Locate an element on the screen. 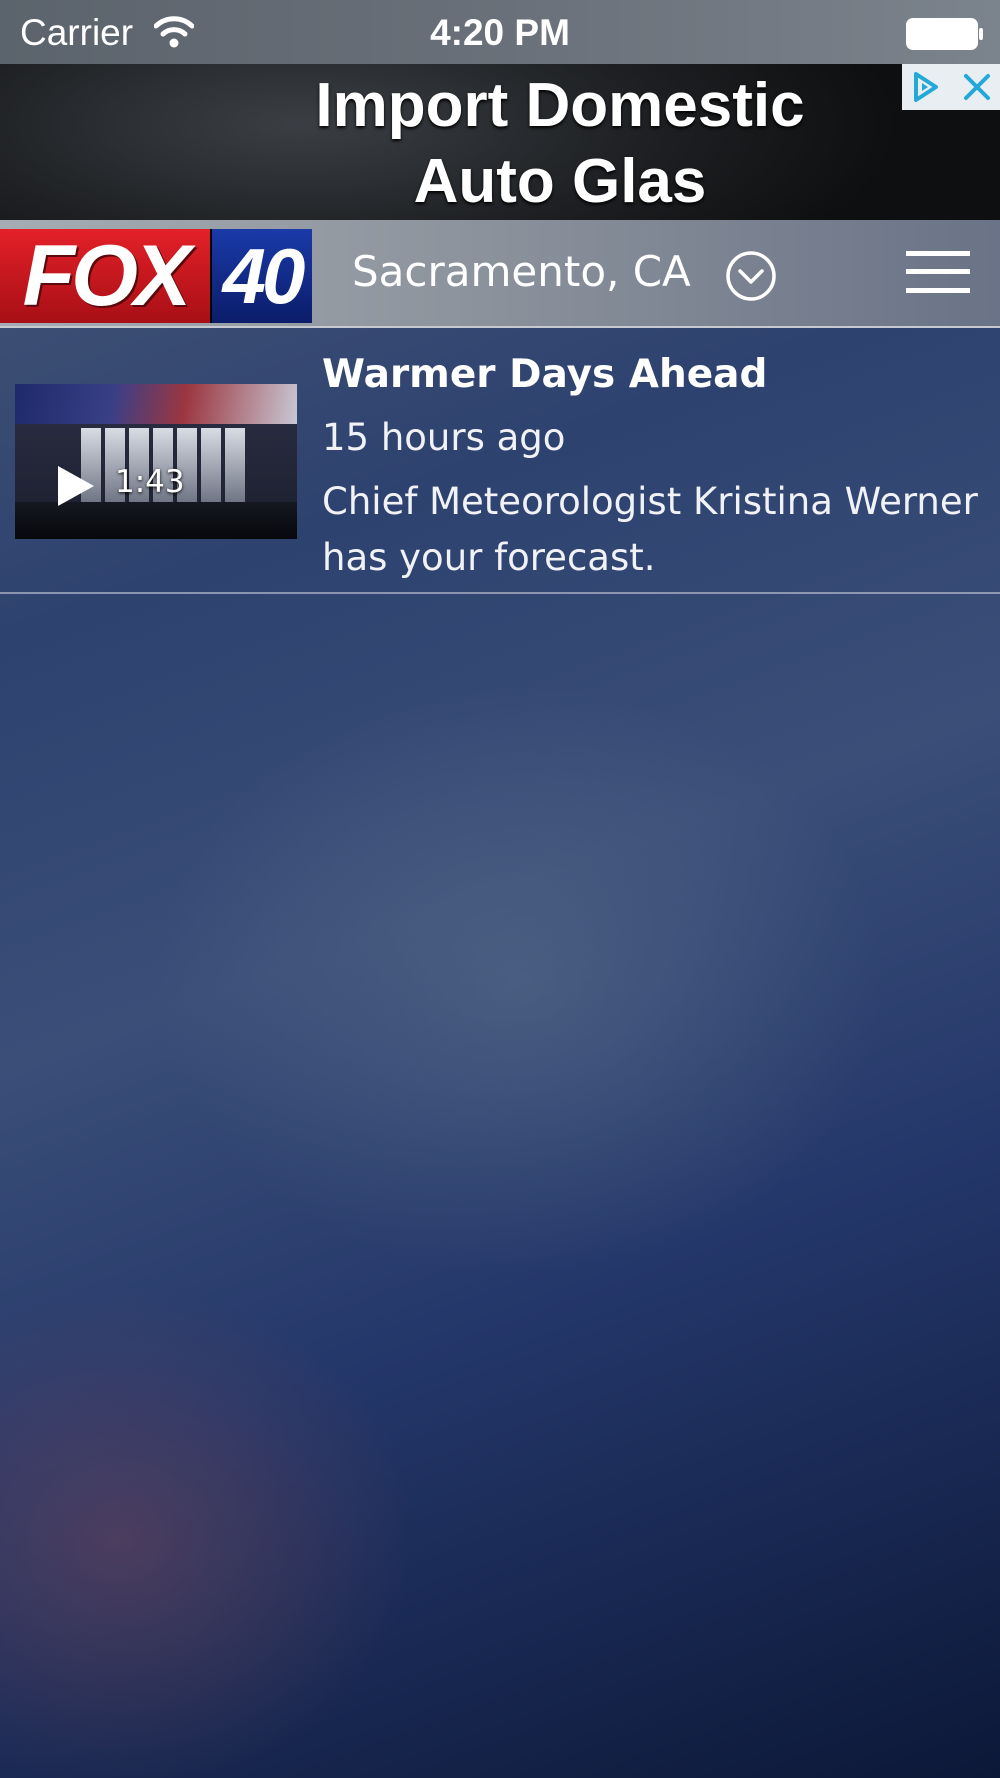 The width and height of the screenshot is (1000, 1778). app-header: FOX 40 Sacramento, CA is located at coordinates (500, 274).